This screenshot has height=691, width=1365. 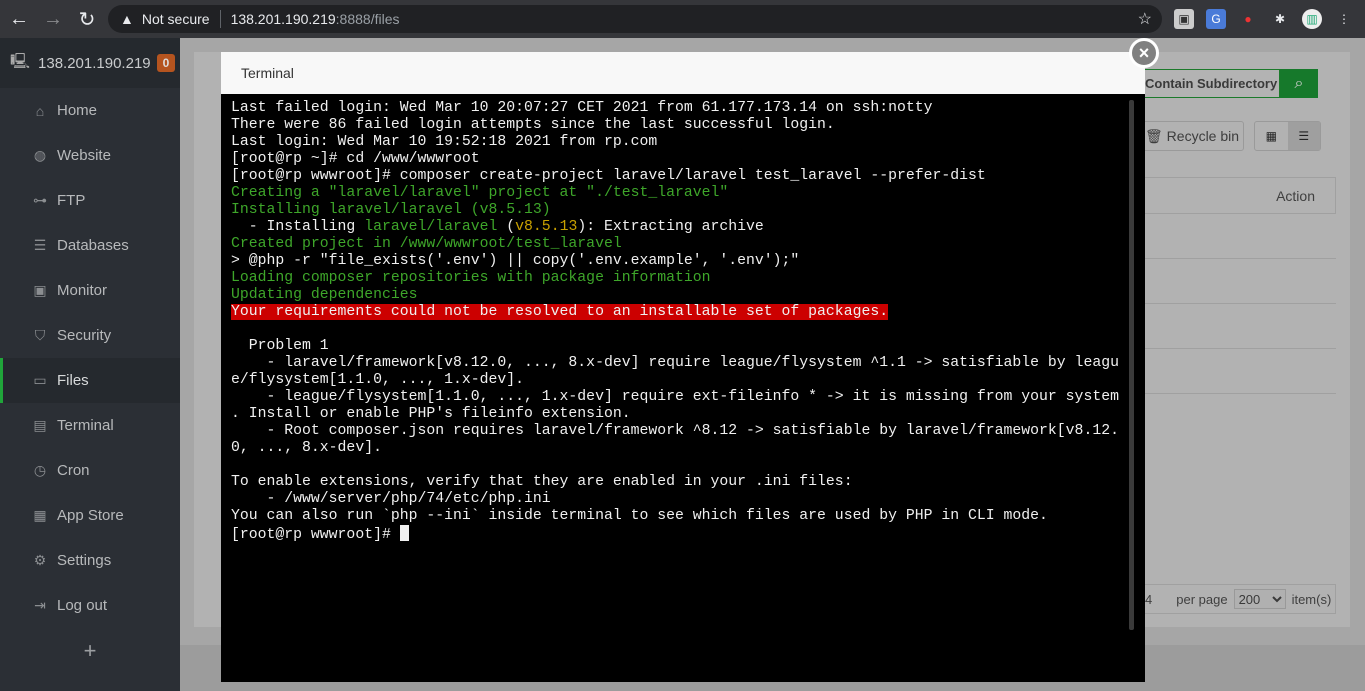 I want to click on back-icon: ←, so click(x=19, y=19).